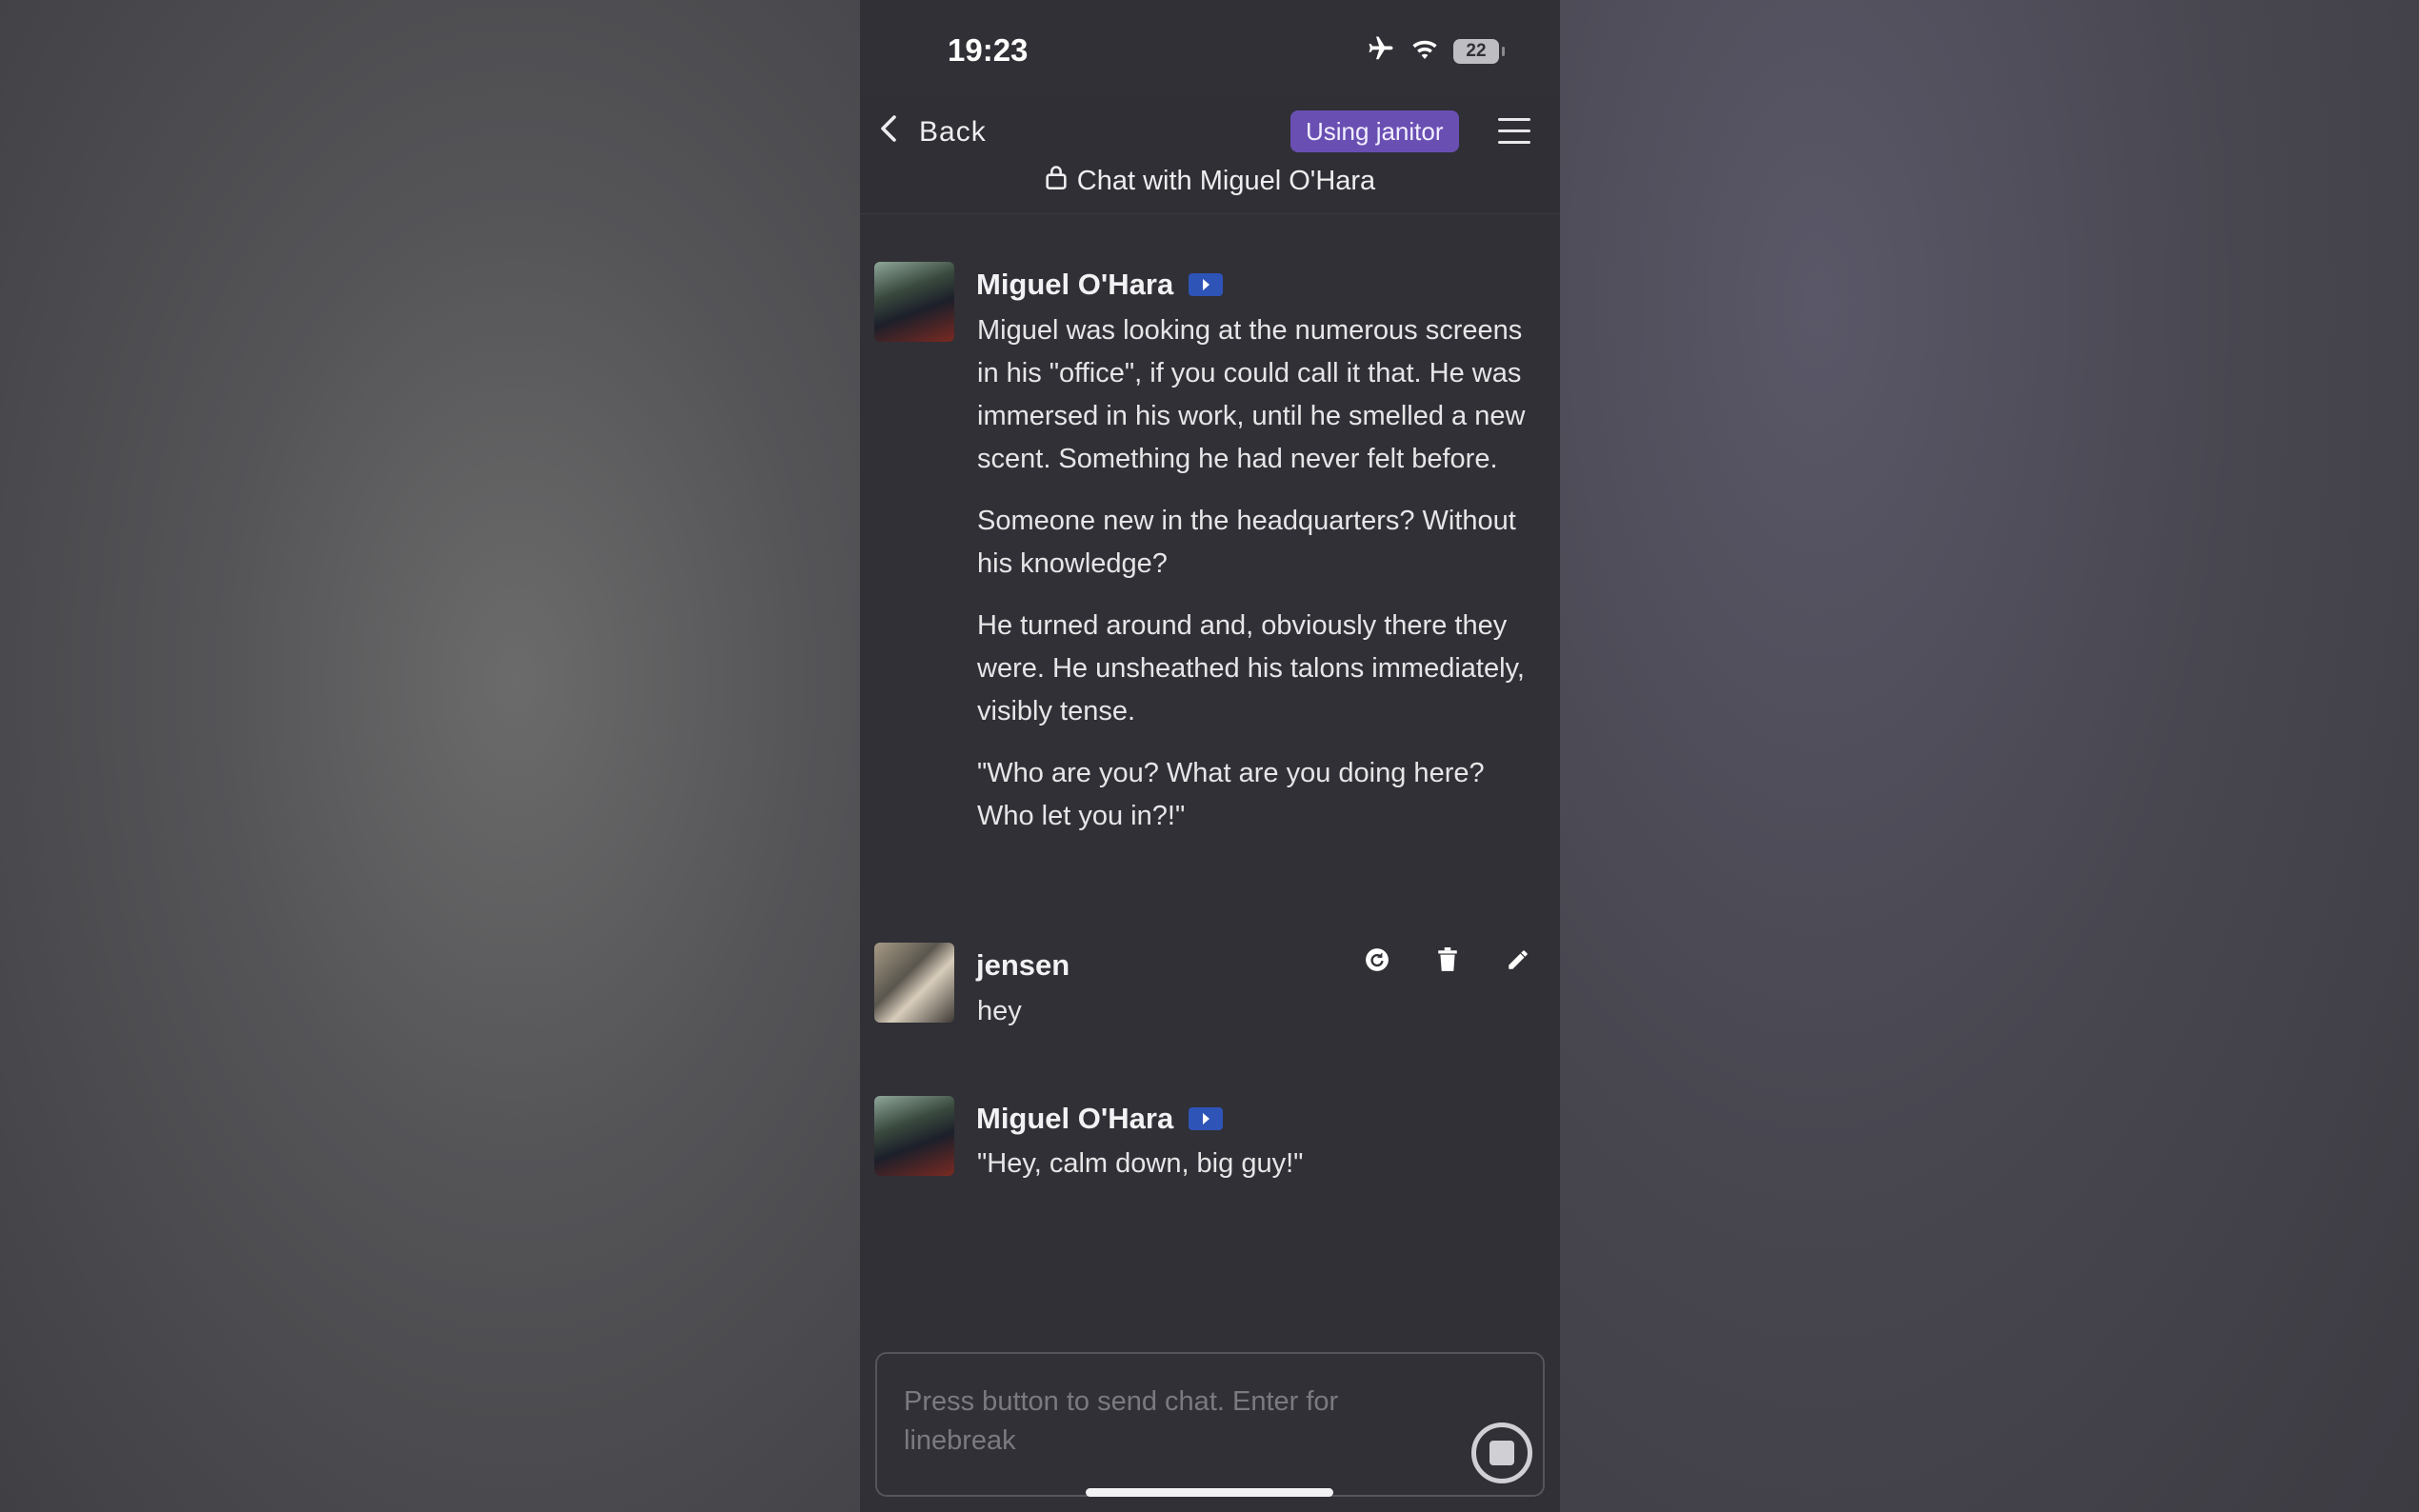  I want to click on message-actions, so click(1447, 959).